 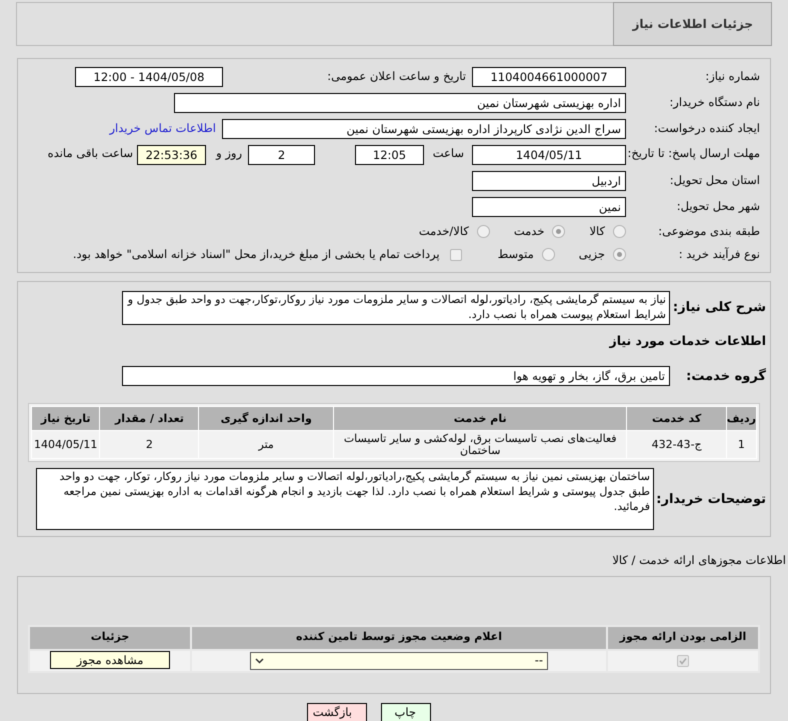 What do you see at coordinates (529, 231) in the screenshot?
I see `option-label: خدمت` at bounding box center [529, 231].